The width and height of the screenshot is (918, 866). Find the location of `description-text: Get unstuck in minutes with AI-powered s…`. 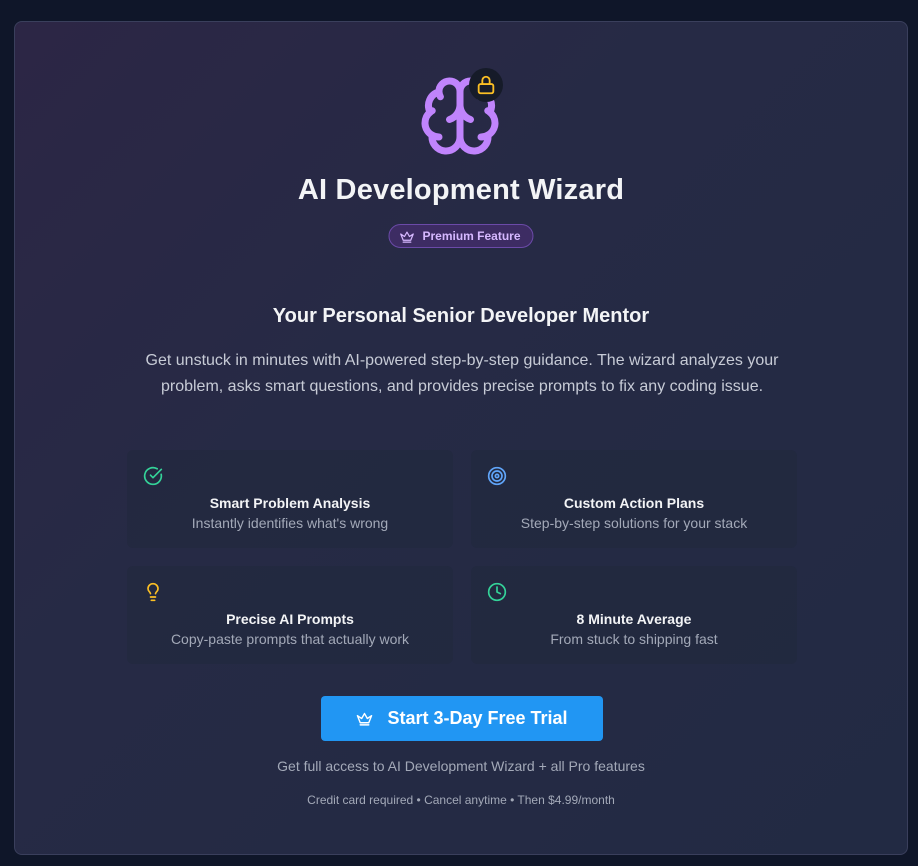

description-text: Get unstuck in minutes with AI-powered s… is located at coordinates (462, 373).